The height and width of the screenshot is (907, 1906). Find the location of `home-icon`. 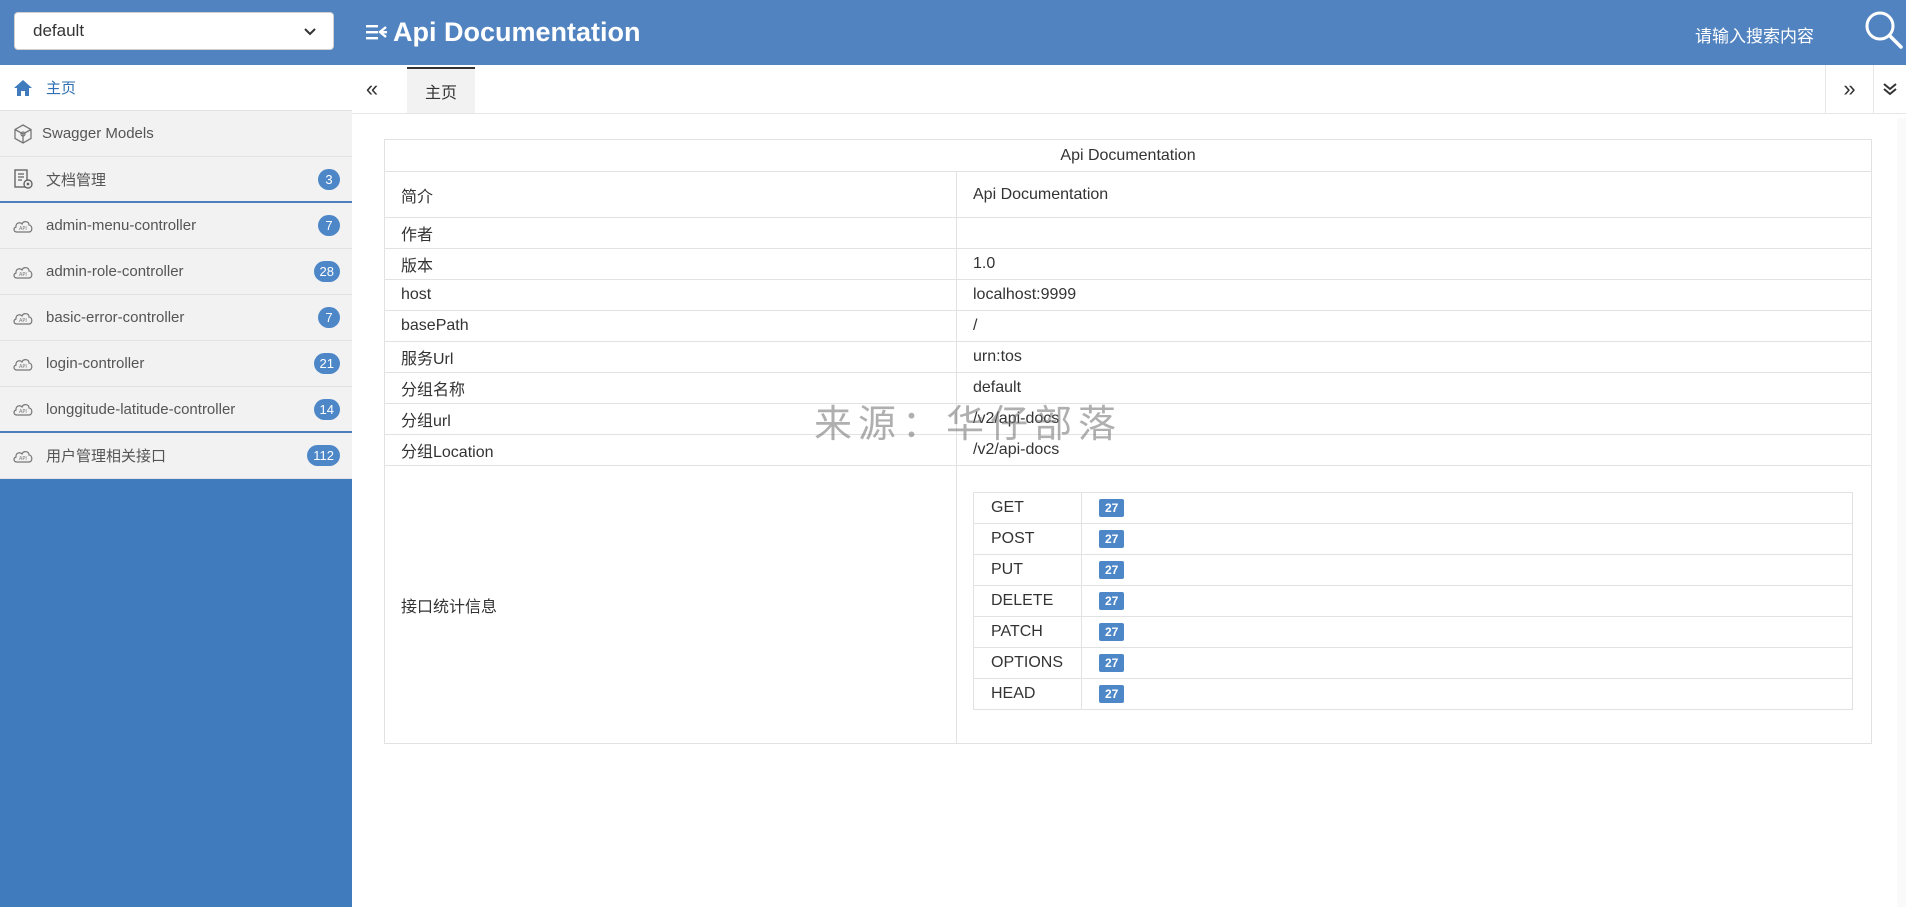

home-icon is located at coordinates (23, 88).